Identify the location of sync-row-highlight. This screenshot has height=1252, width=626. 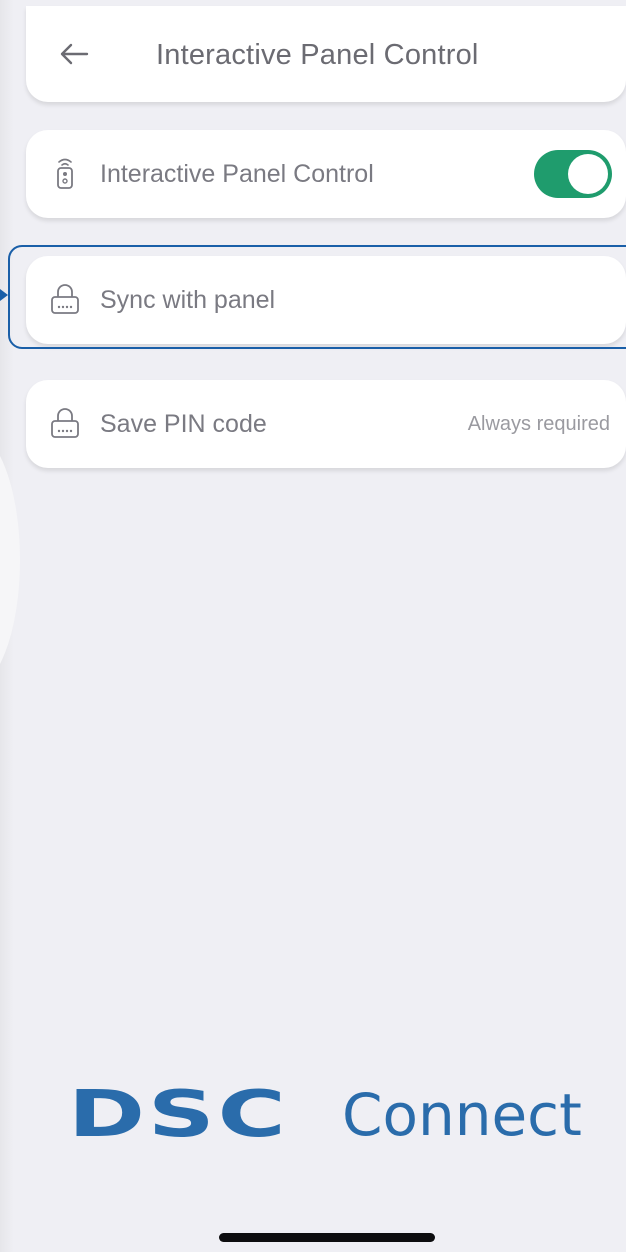
(317, 297).